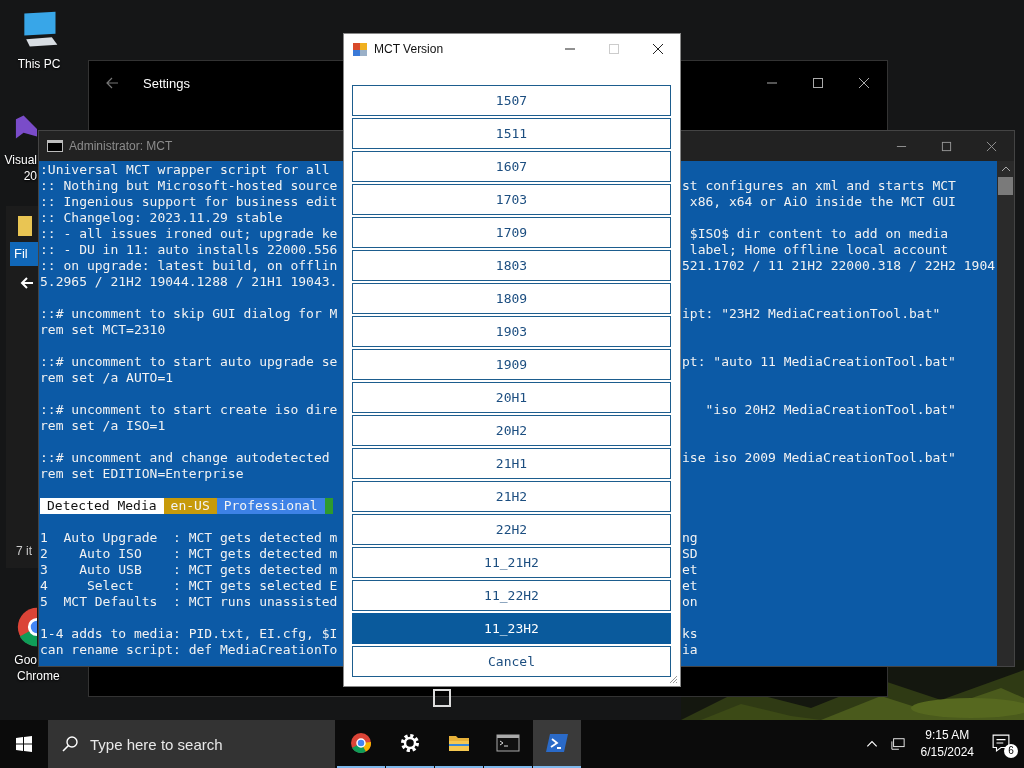 The height and width of the screenshot is (768, 1024). Describe the element at coordinates (511, 199) in the screenshot. I see `version-option: 1703` at that location.